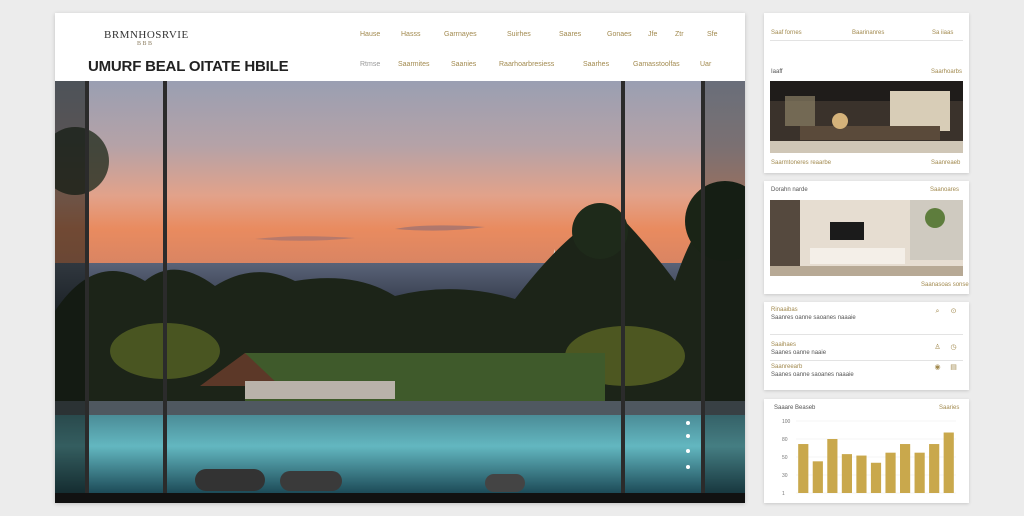 The width and height of the screenshot is (1024, 516). What do you see at coordinates (463, 64) in the screenshot?
I see `nav-item: Saanies` at bounding box center [463, 64].